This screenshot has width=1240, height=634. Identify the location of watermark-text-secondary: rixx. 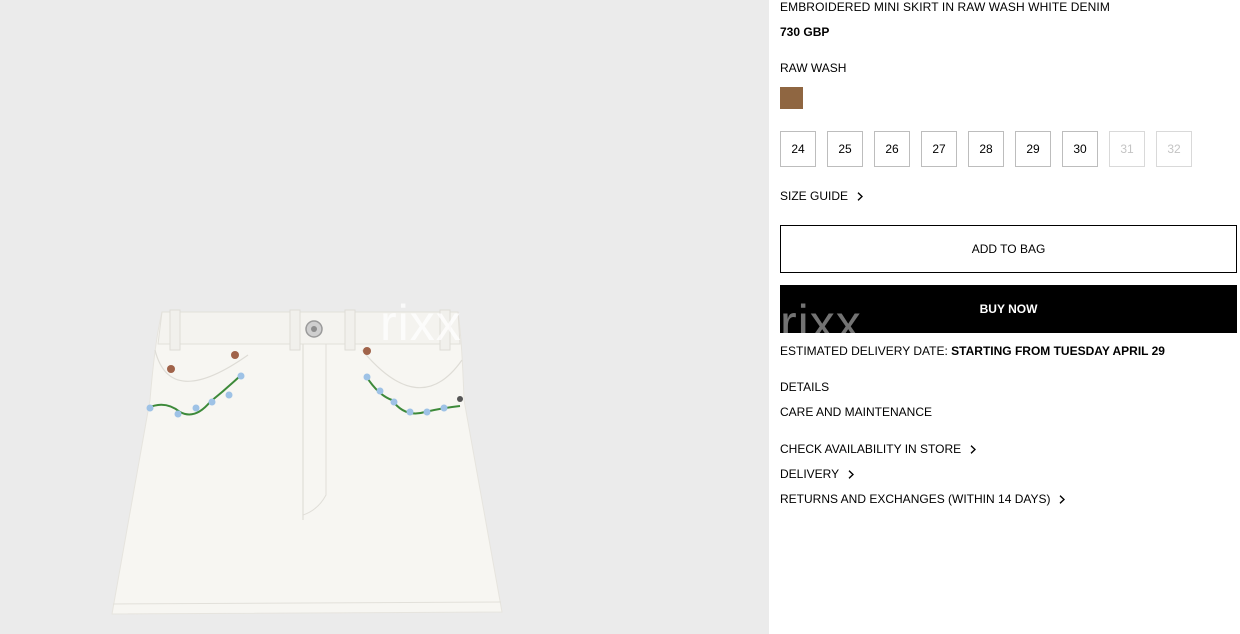
(821, 323).